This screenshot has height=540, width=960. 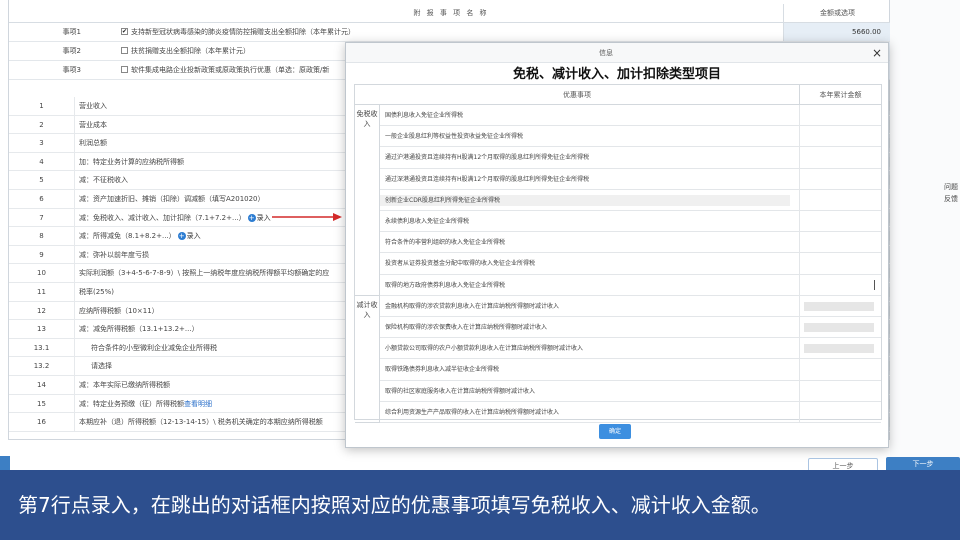 I want to click on red-arrow-icon, so click(x=307, y=217).